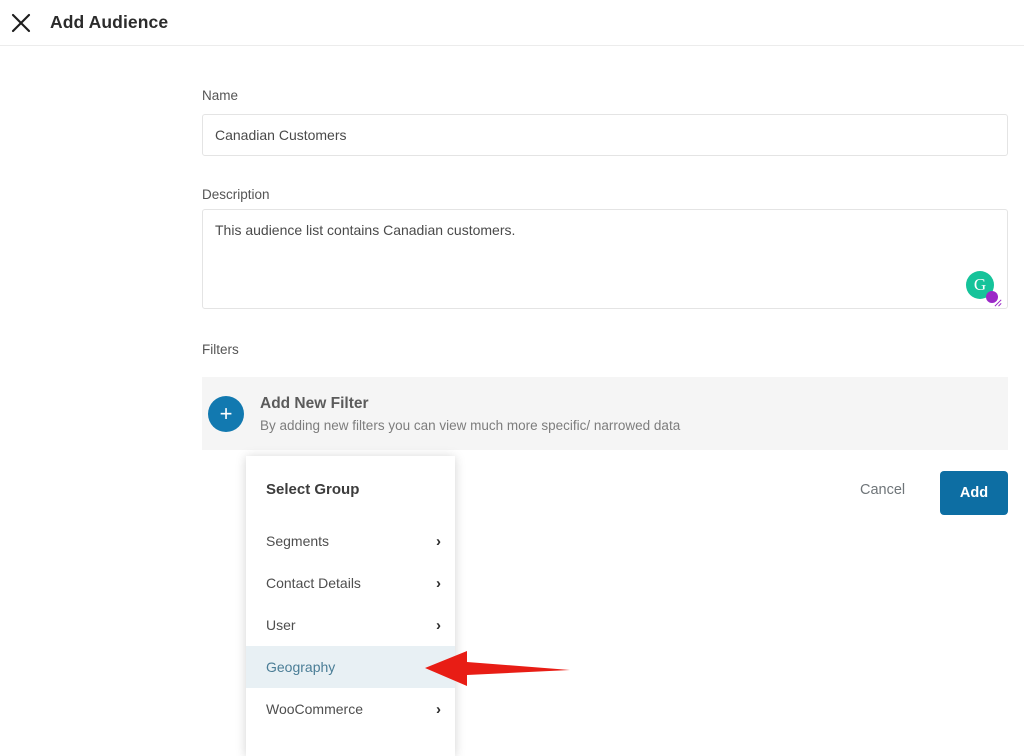  What do you see at coordinates (109, 22) in the screenshot?
I see `page-title: Add Audience` at bounding box center [109, 22].